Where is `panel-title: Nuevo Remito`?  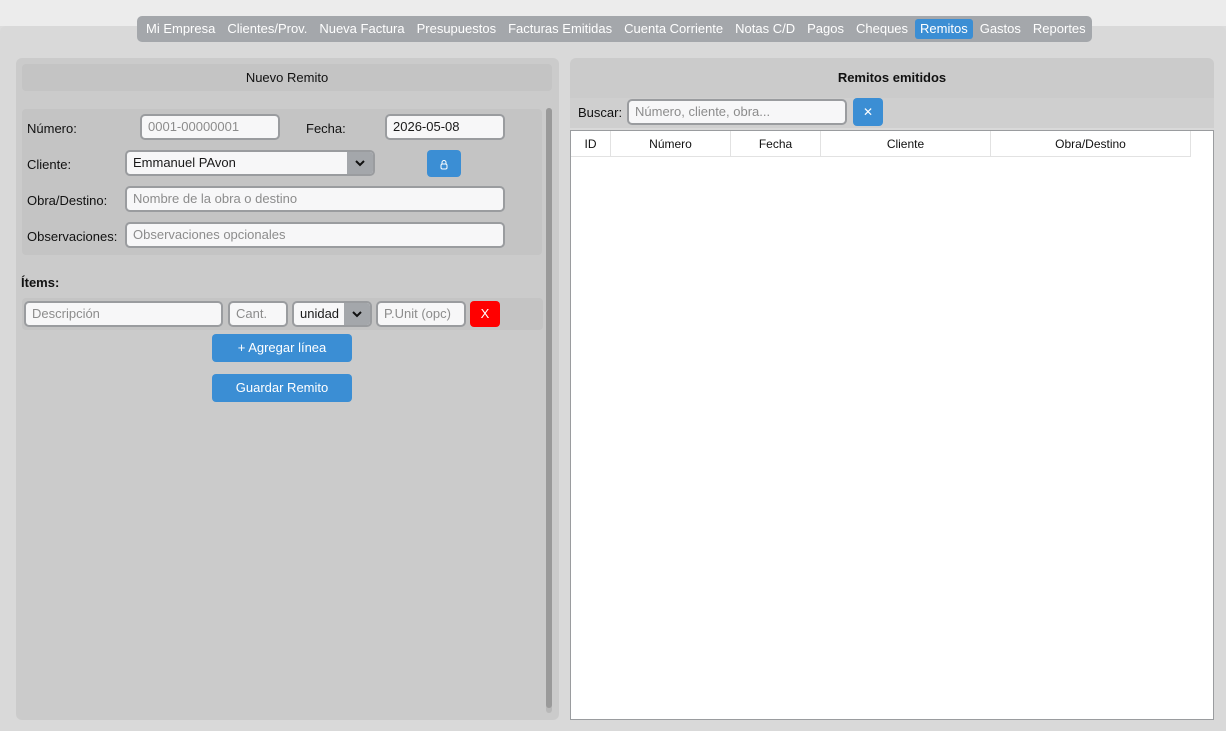
panel-title: Nuevo Remito is located at coordinates (287, 77).